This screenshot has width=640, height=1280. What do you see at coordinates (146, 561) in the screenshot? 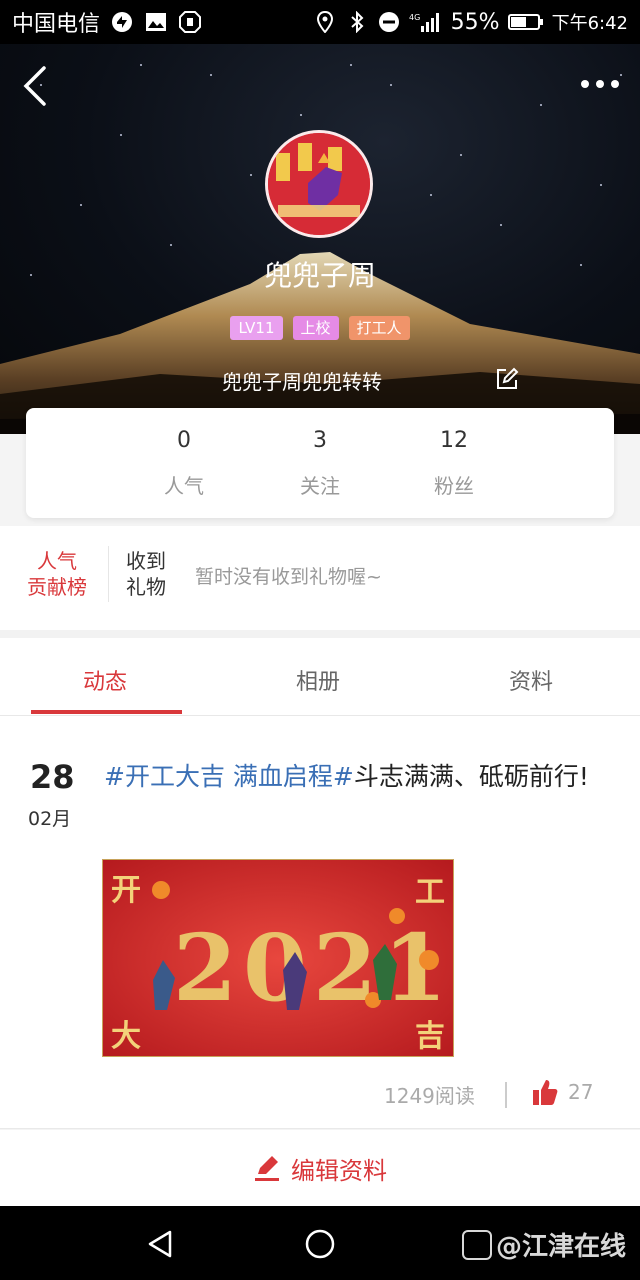
I see `gift-title-line1: 收到` at bounding box center [146, 561].